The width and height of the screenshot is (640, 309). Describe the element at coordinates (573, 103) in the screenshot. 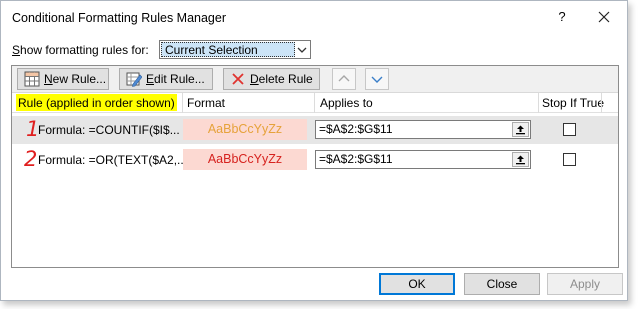

I see `column-stop-if-true: Stop If True` at that location.